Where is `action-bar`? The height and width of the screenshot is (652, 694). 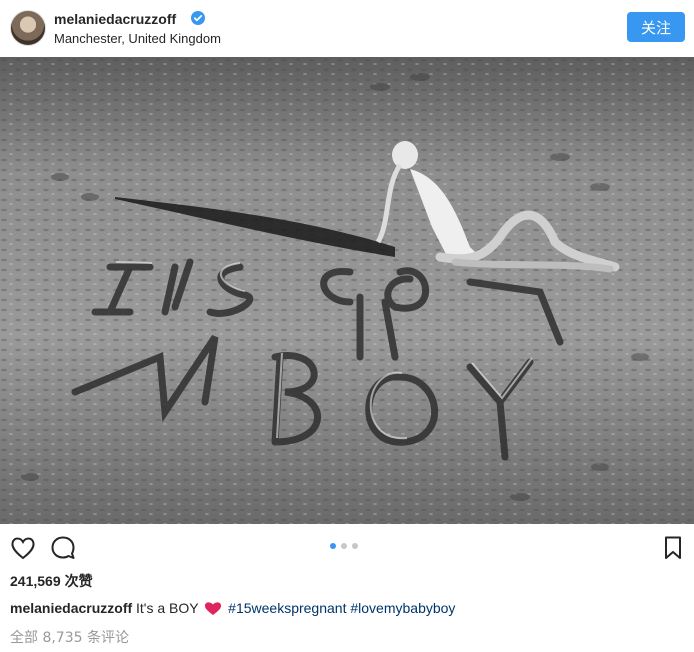 action-bar is located at coordinates (347, 547).